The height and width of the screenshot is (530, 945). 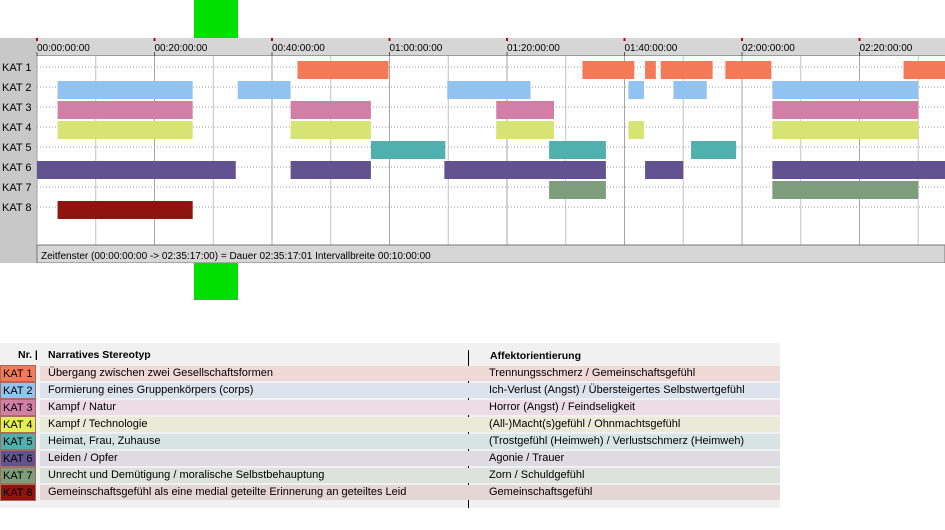 What do you see at coordinates (537, 475) in the screenshot?
I see `legend-affect: Zorn / Schuldgefühl` at bounding box center [537, 475].